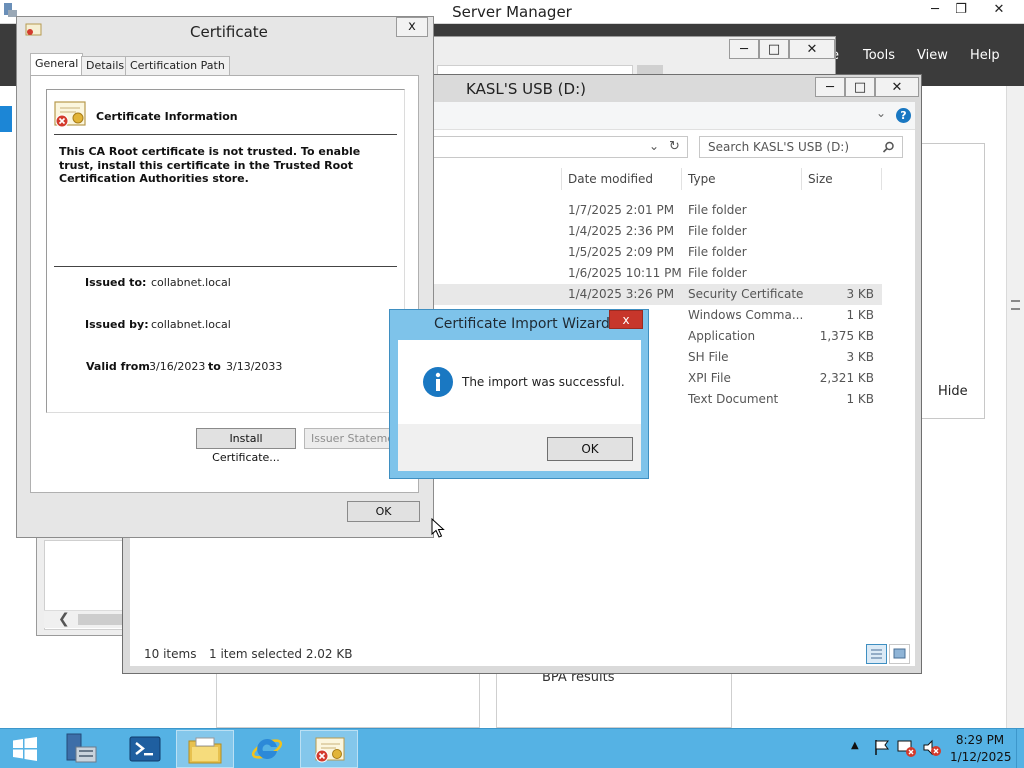 The image size is (1024, 768). Describe the element at coordinates (229, 32) in the screenshot. I see `certificate-title: Certificate` at that location.